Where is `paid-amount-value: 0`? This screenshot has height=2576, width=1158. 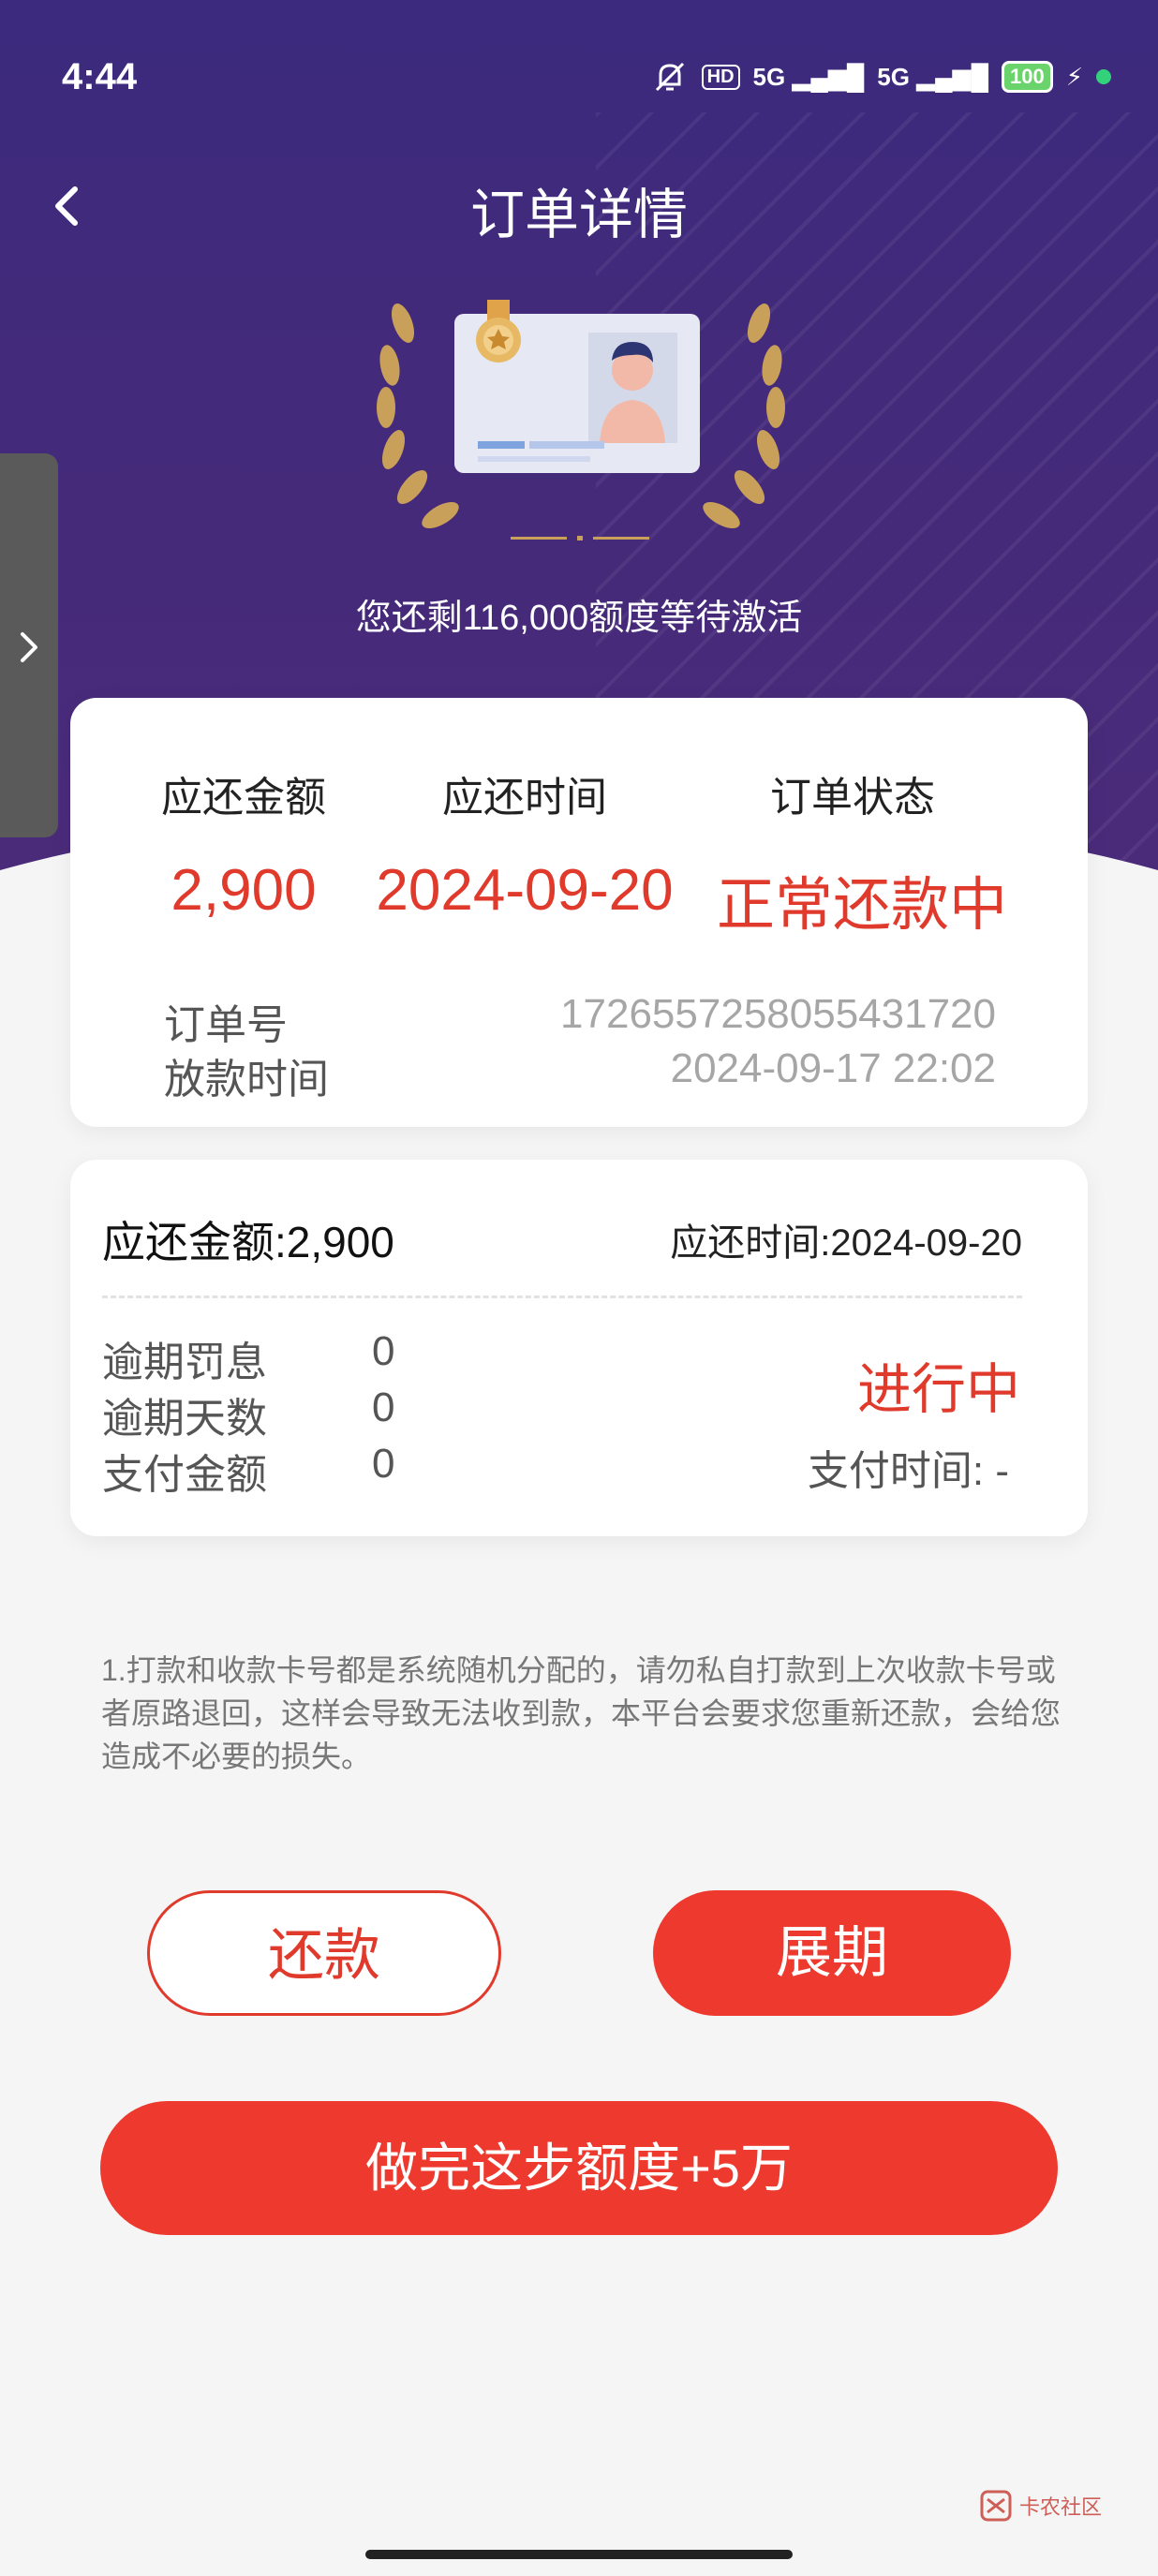 paid-amount-value: 0 is located at coordinates (383, 1464).